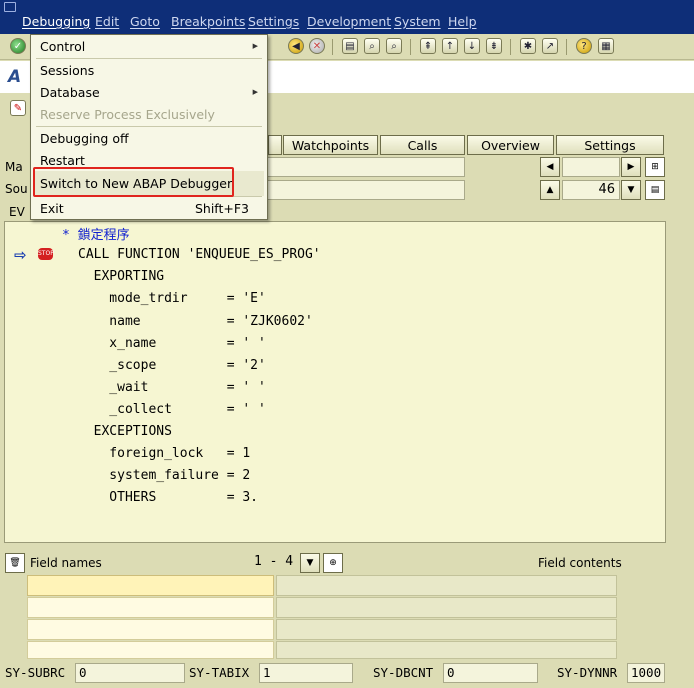 This screenshot has height=688, width=694. Describe the element at coordinates (550, 167) in the screenshot. I see `scroll-left-icon: ◀` at that location.